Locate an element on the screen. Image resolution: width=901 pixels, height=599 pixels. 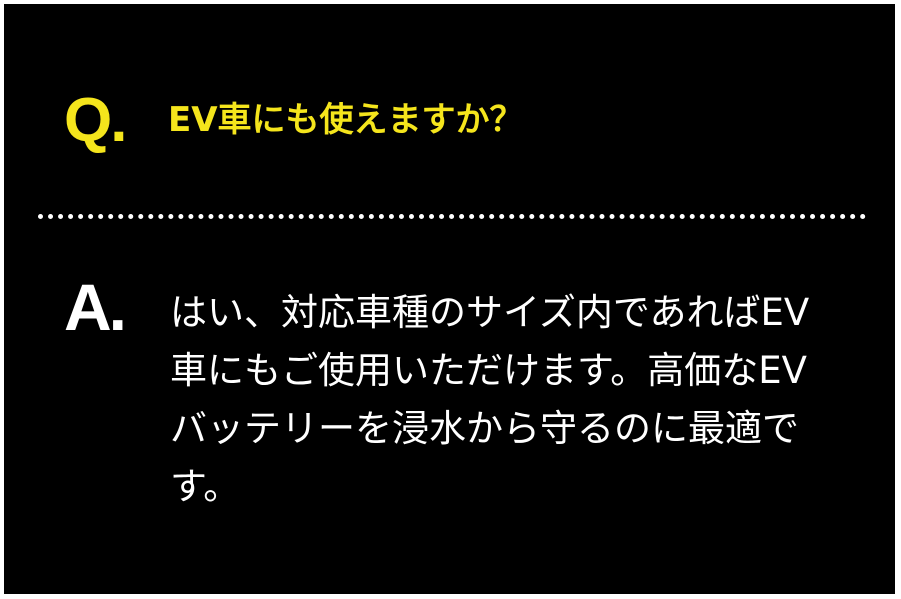
question-text: EV車にも使えますか？ is located at coordinates (346, 120).